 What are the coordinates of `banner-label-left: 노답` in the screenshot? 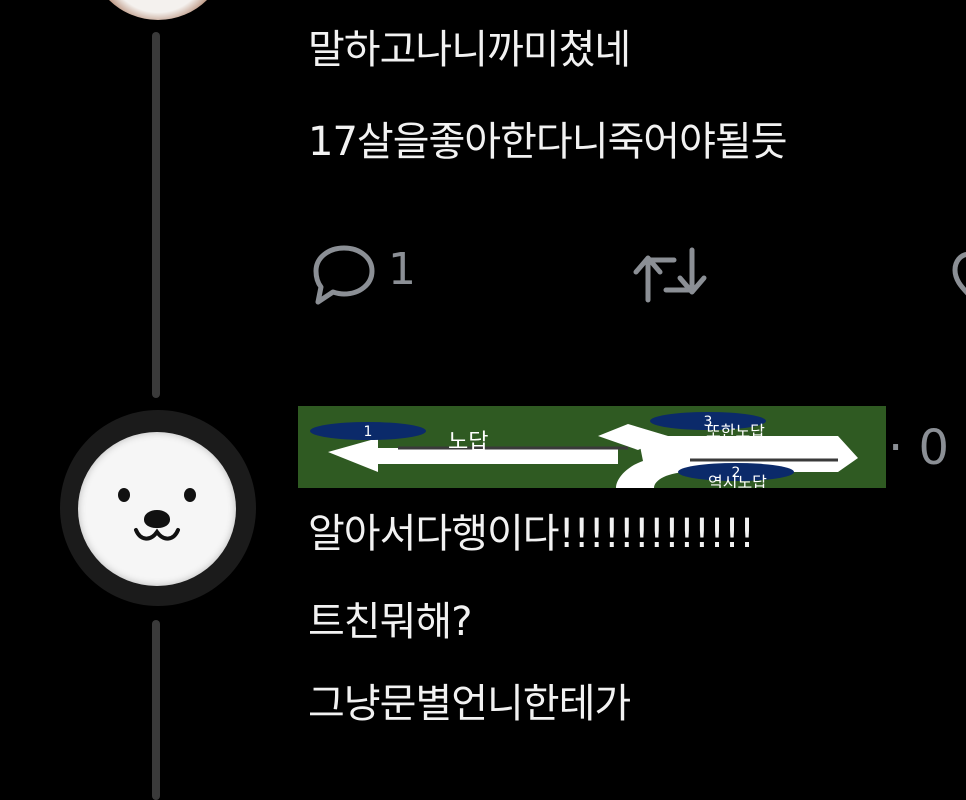 It's located at (468, 442).